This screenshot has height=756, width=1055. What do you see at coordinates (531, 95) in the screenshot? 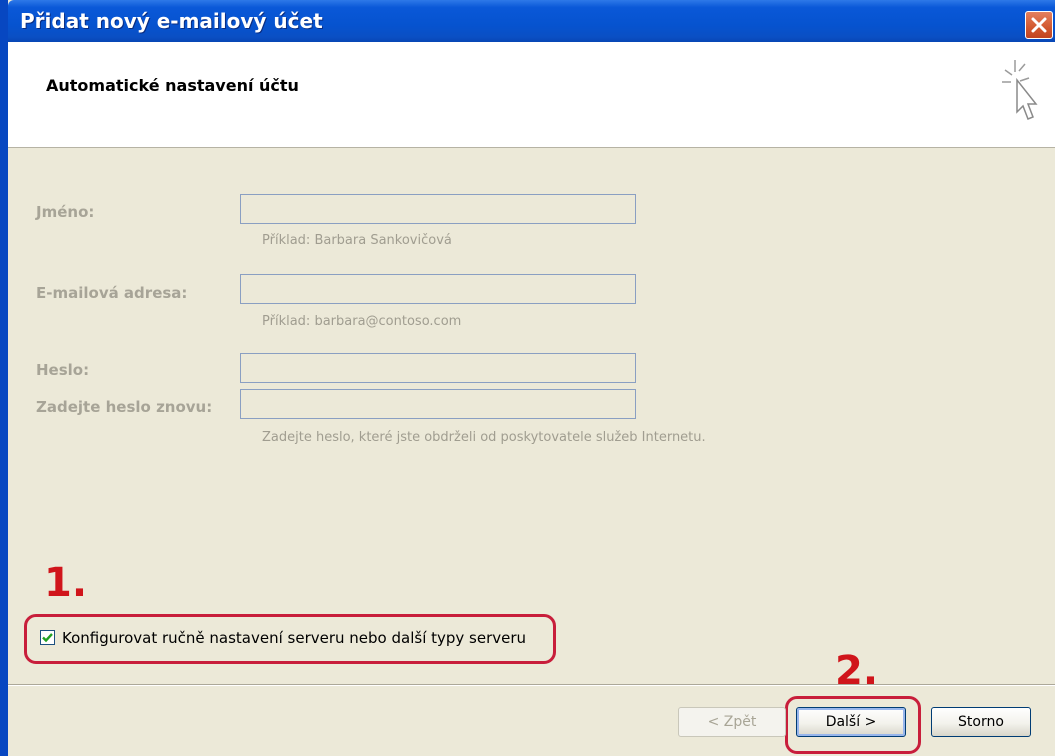
I see `wizard-header: Automatické nastavení účtu` at bounding box center [531, 95].